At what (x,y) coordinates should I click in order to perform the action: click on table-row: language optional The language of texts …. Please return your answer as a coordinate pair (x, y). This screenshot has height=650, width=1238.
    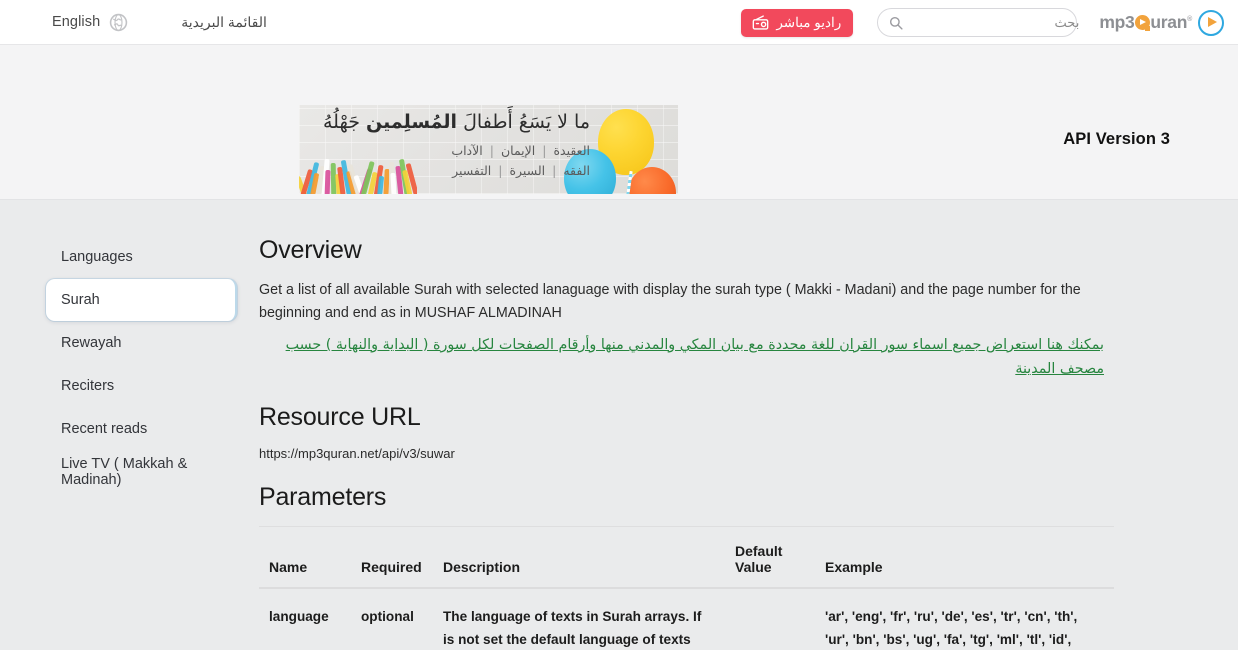
    Looking at the image, I should click on (686, 619).